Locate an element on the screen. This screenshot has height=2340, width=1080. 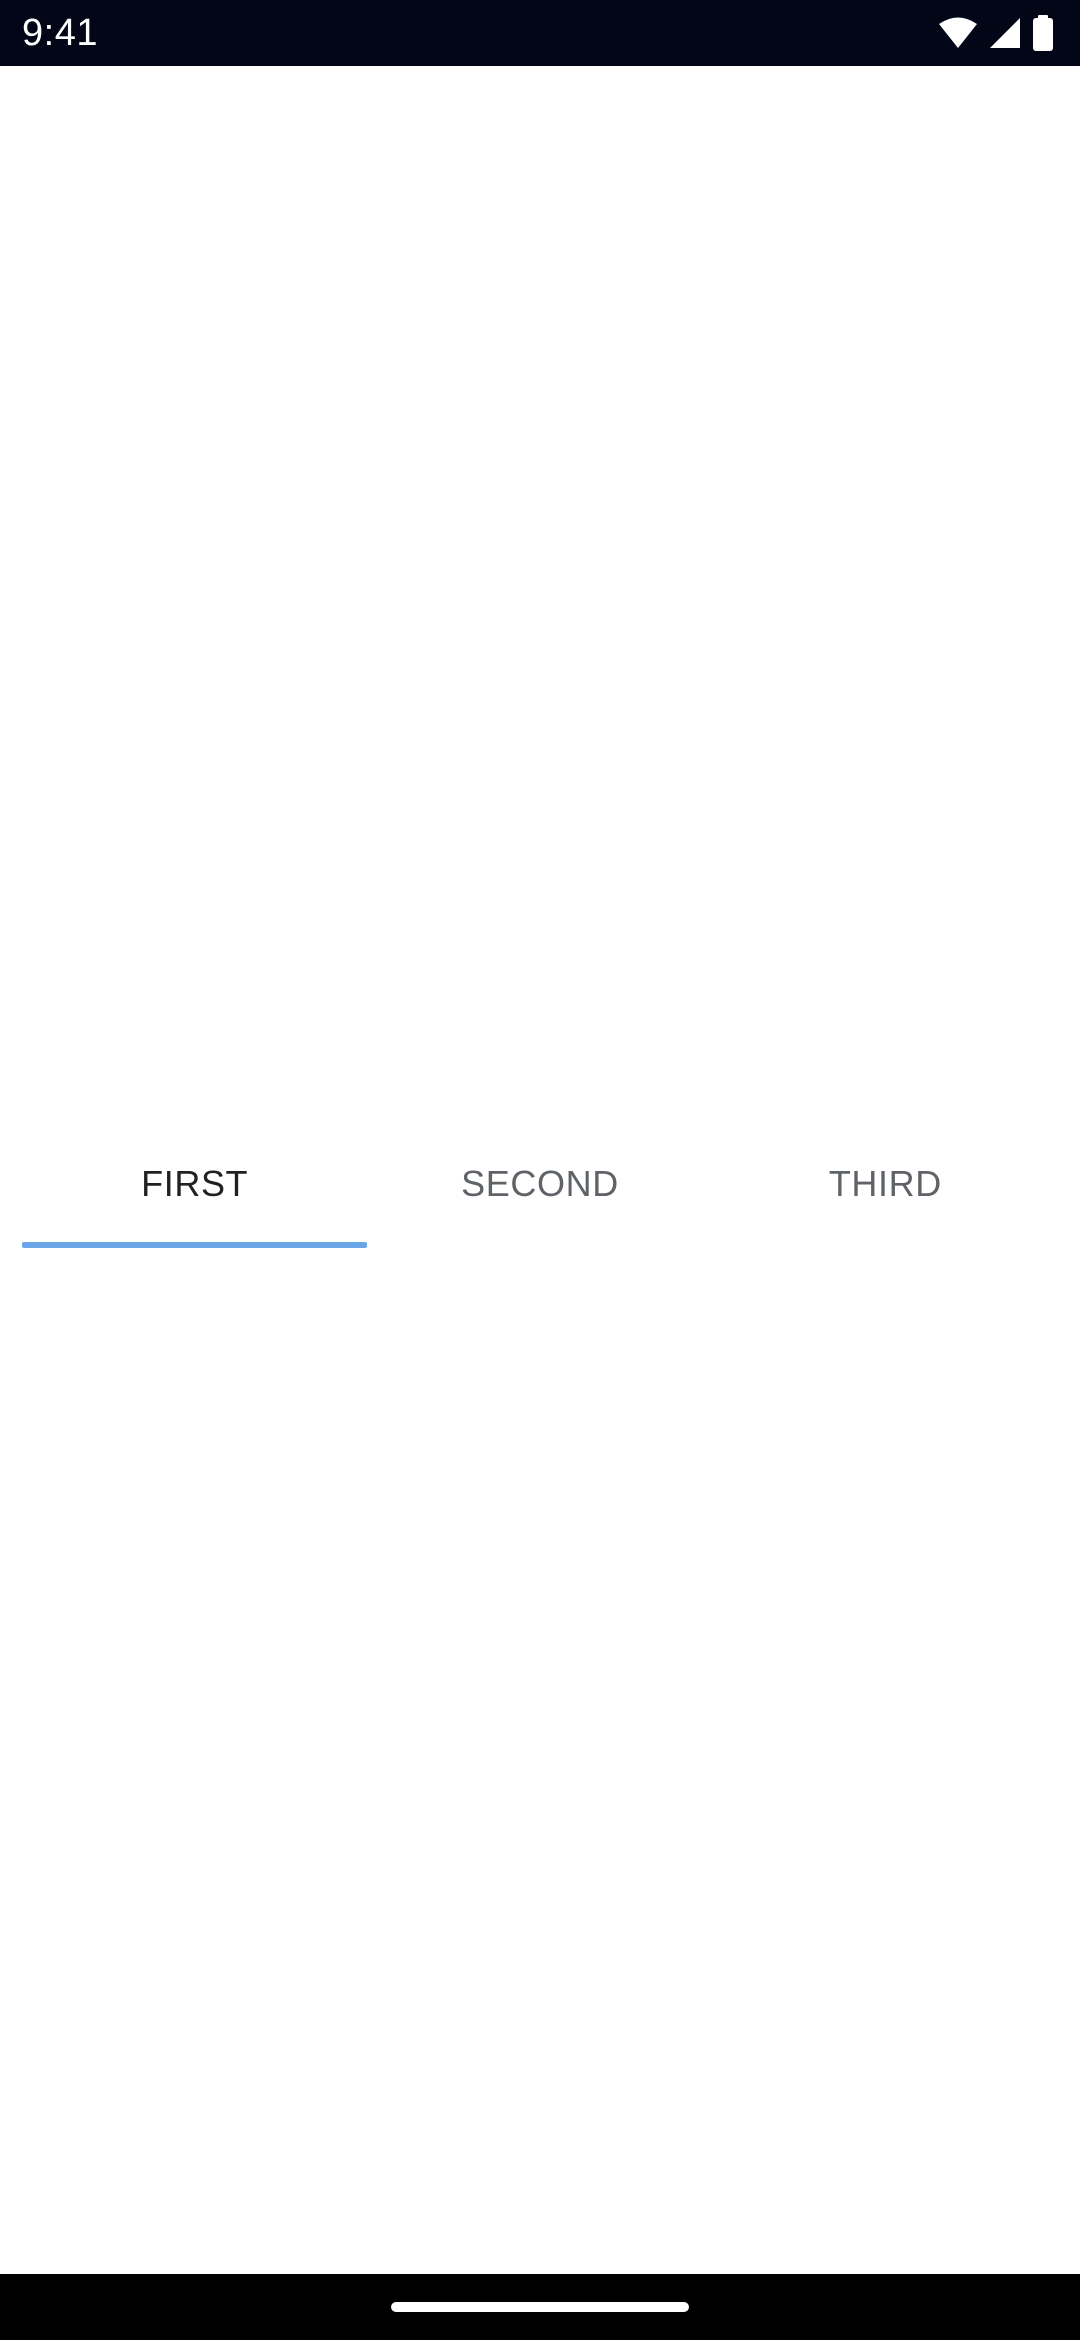
tab-third-label: THIRD is located at coordinates (885, 1183).